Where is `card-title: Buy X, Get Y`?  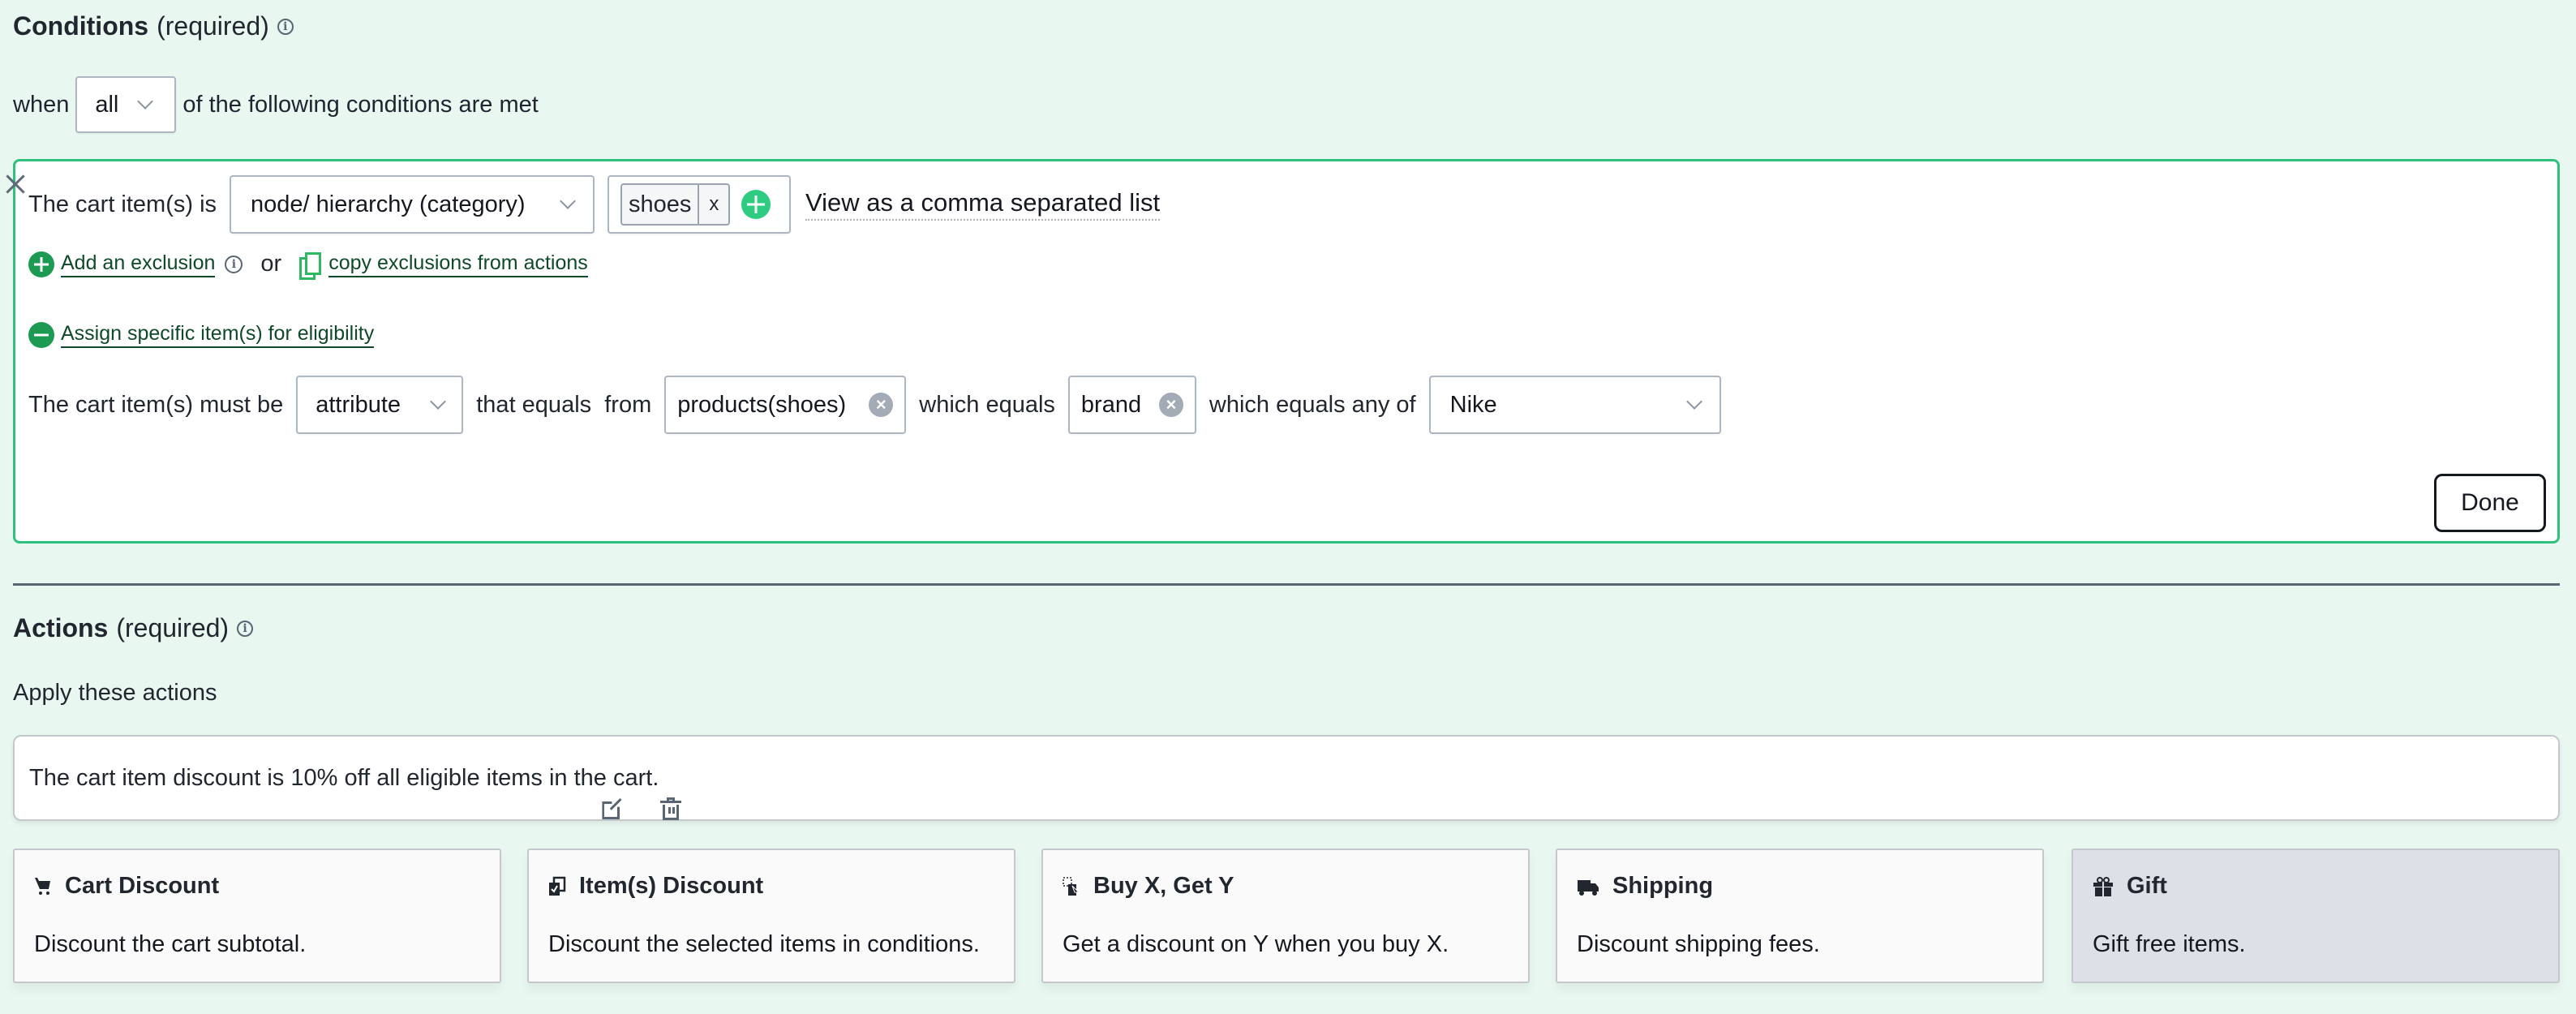 card-title: Buy X, Get Y is located at coordinates (1163, 886).